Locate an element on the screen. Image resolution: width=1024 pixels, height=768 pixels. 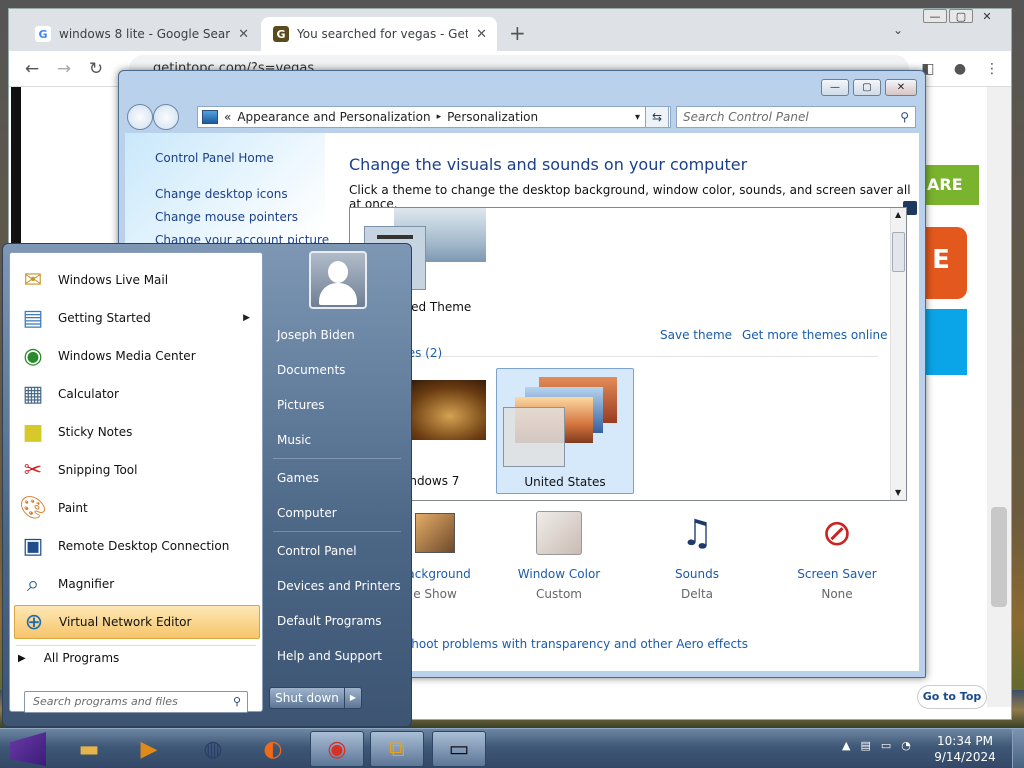
music-link: Music is located at coordinates (294, 440).